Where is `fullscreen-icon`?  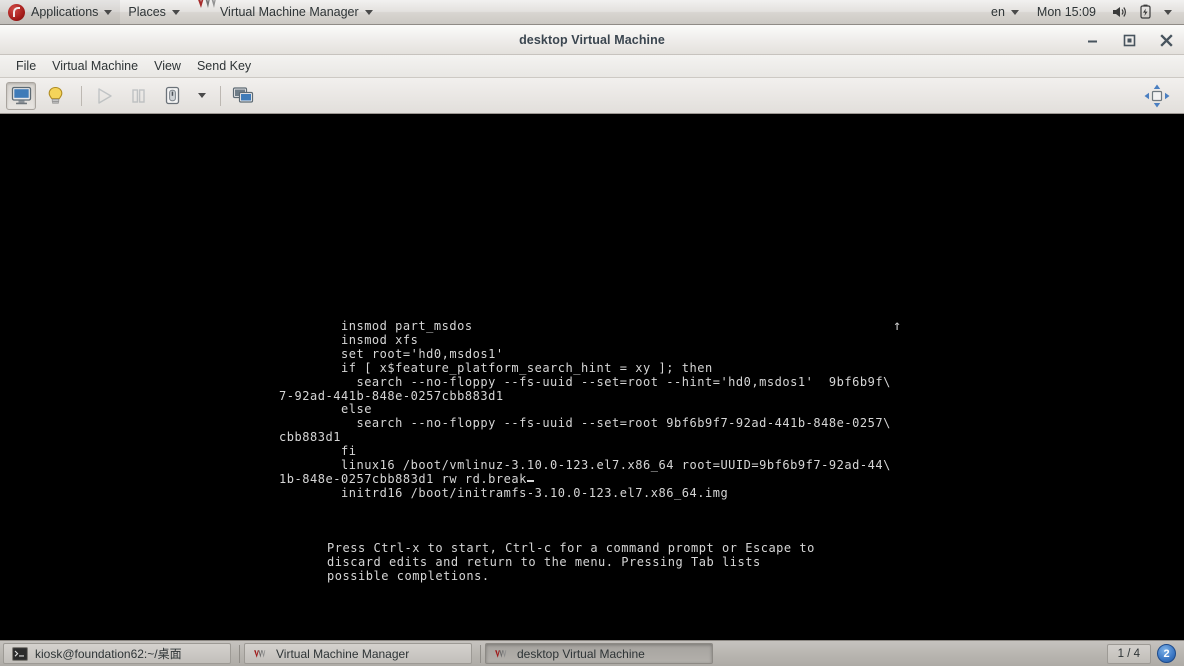
fullscreen-icon is located at coordinates (1157, 95).